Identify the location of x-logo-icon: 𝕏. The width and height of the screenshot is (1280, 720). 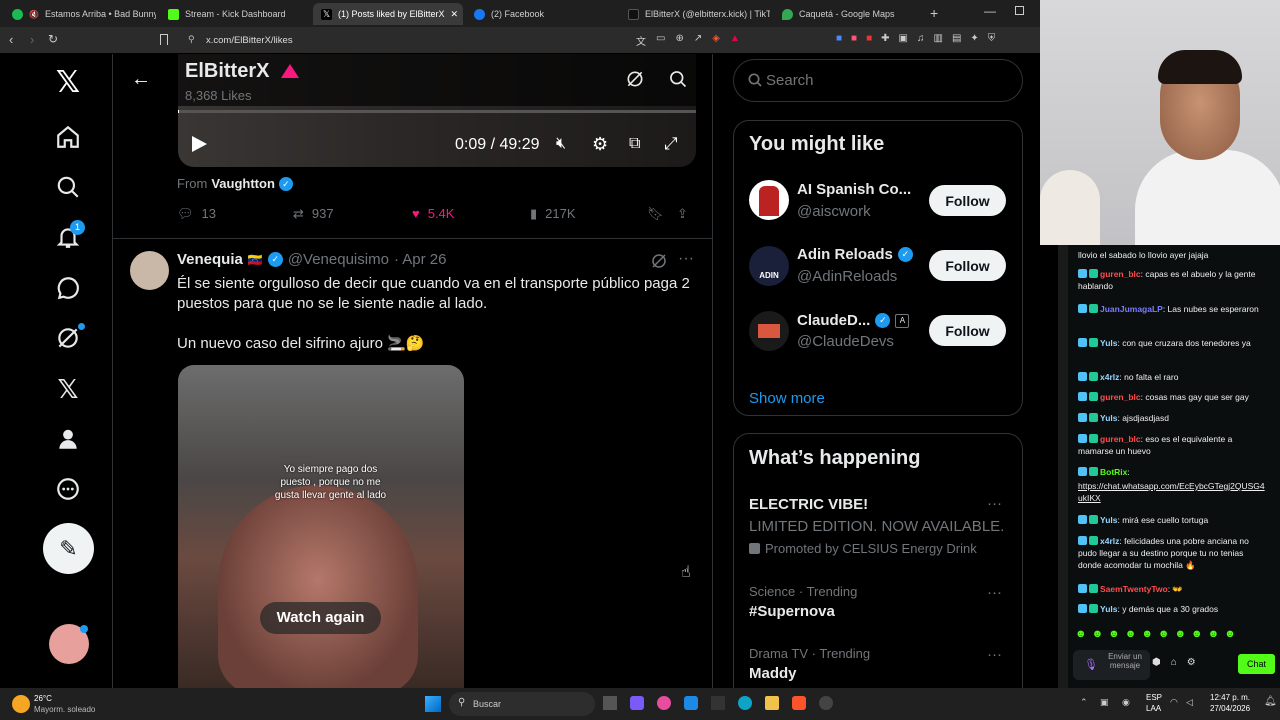
(68, 82).